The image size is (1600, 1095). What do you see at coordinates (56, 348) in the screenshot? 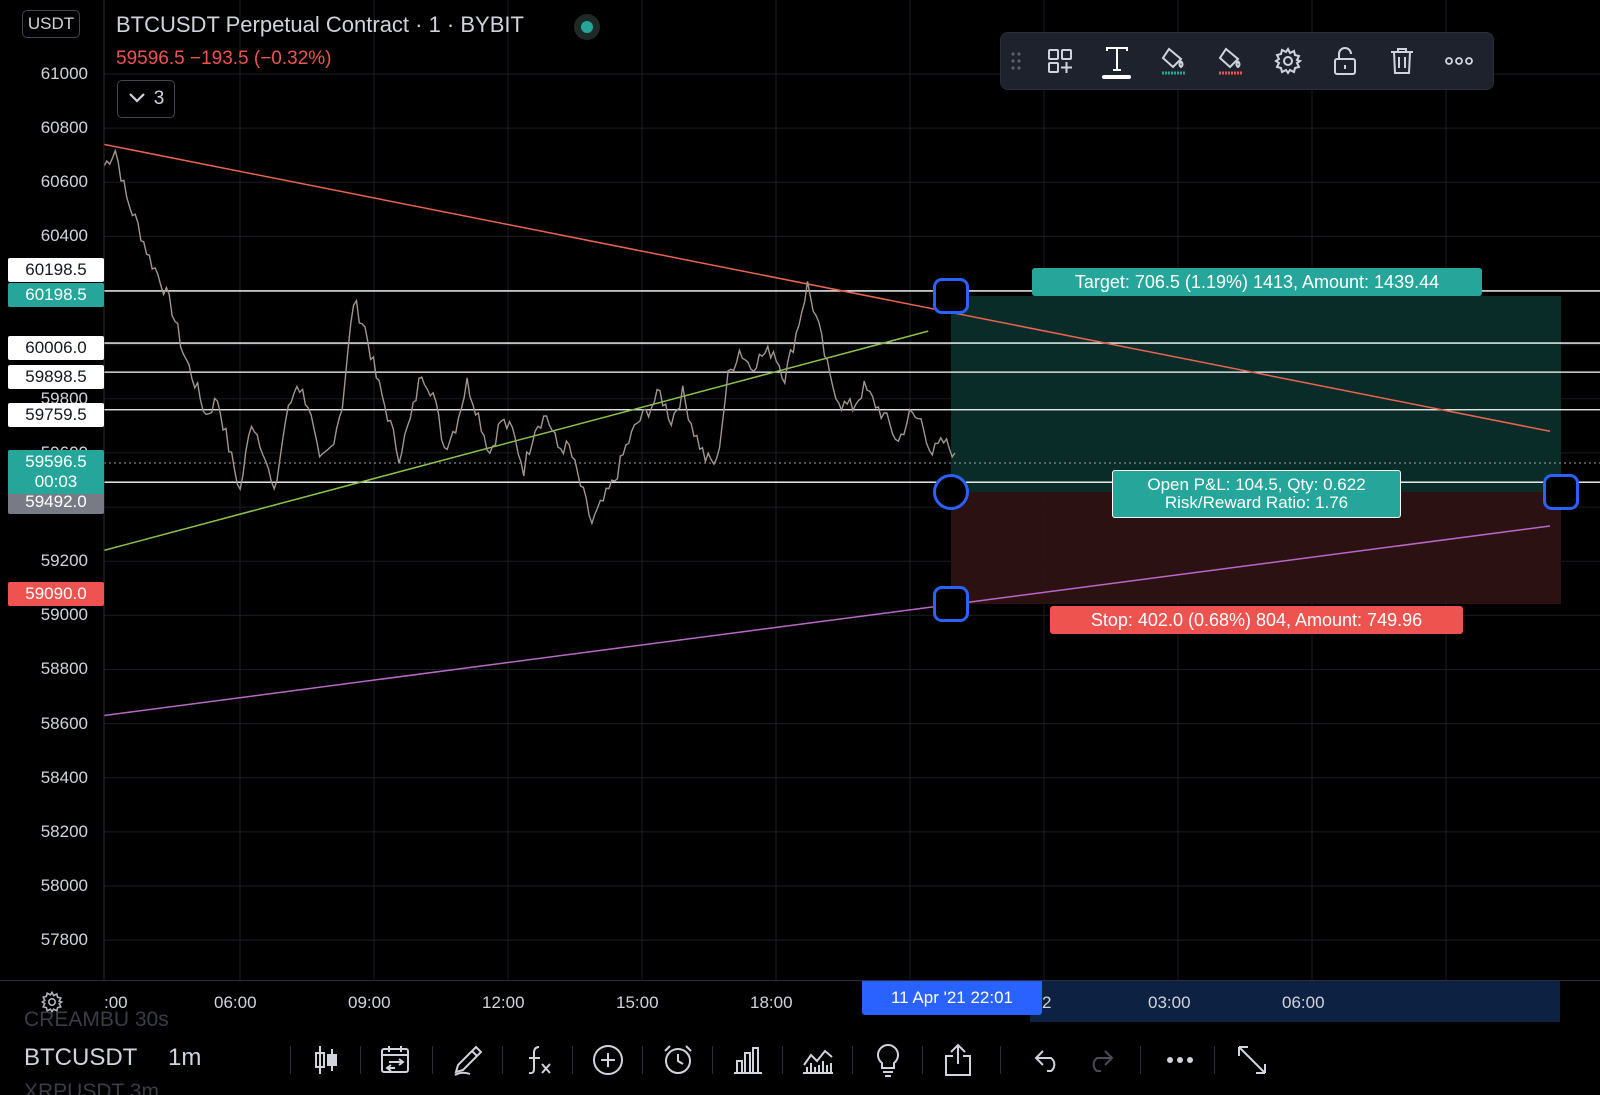
I see `price-level-label: 60006.0` at bounding box center [56, 348].